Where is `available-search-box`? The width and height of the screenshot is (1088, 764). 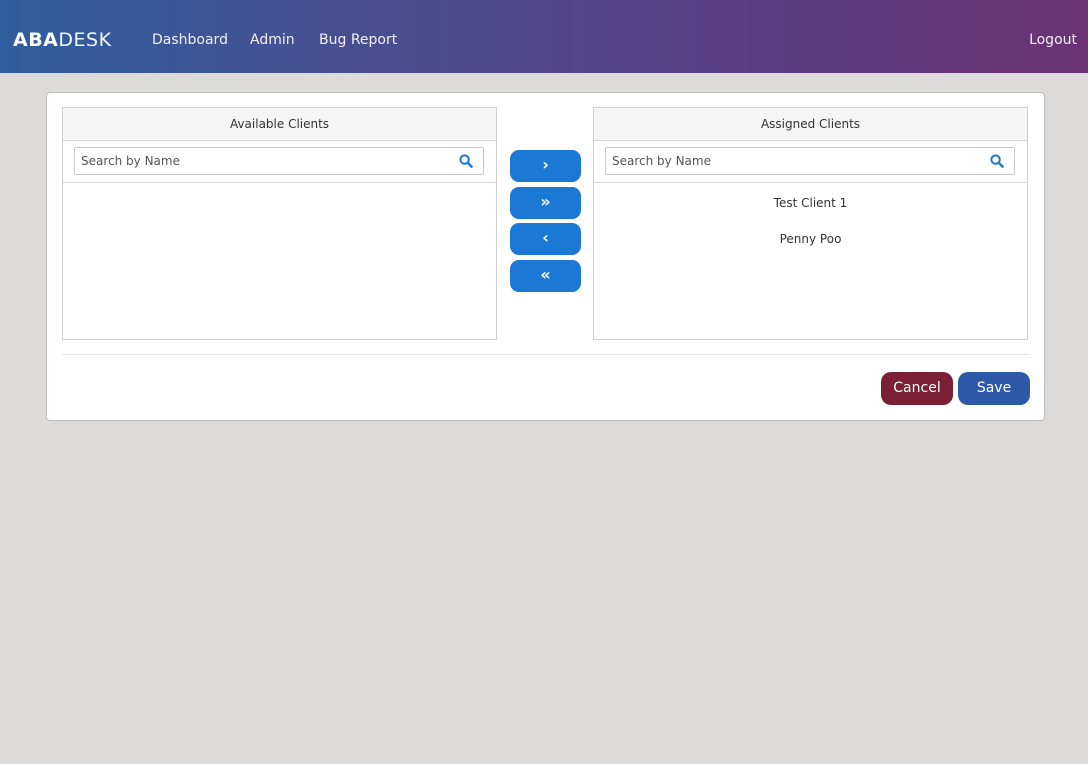
available-search-box is located at coordinates (279, 161).